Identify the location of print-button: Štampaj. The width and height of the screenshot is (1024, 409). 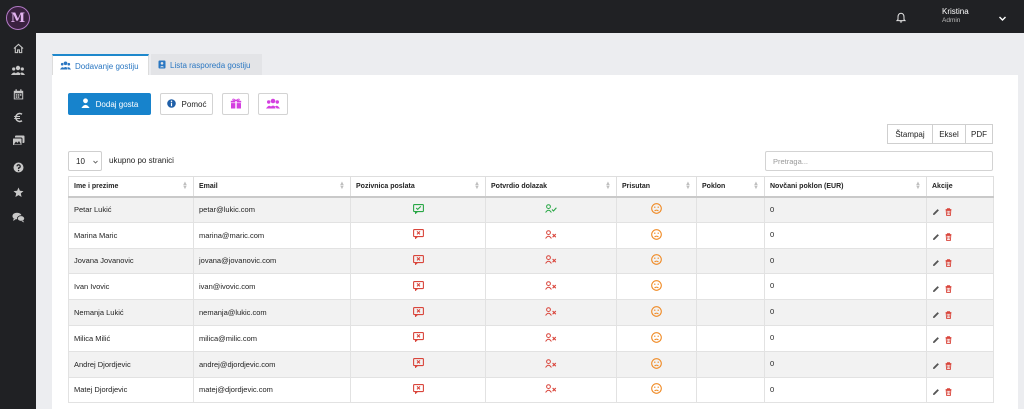
(910, 134).